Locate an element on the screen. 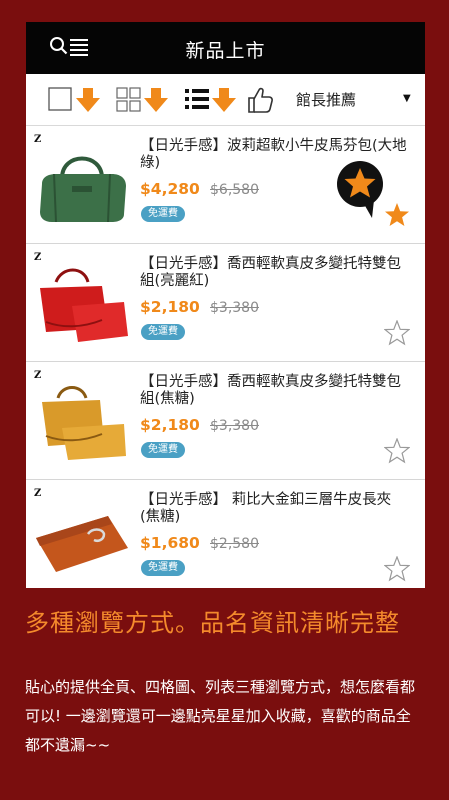 This screenshot has height=800, width=449. grid-view-icon is located at coordinates (128, 99).